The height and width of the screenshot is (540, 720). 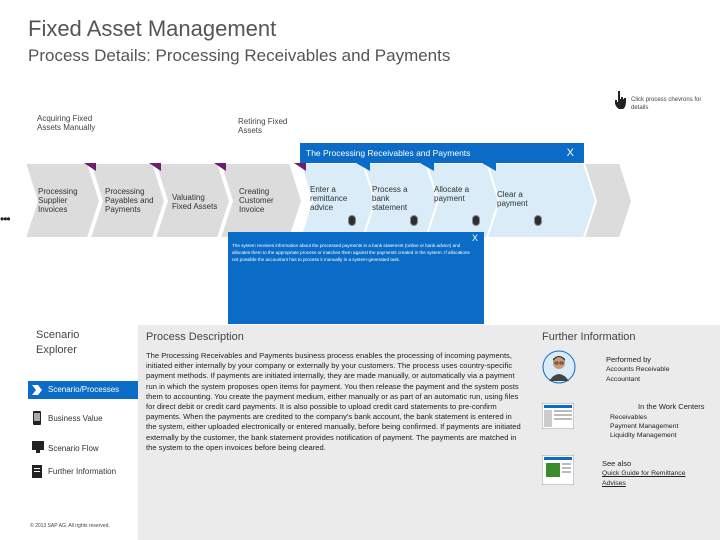 I want to click on step-label: Process a bank statement, so click(x=390, y=198).